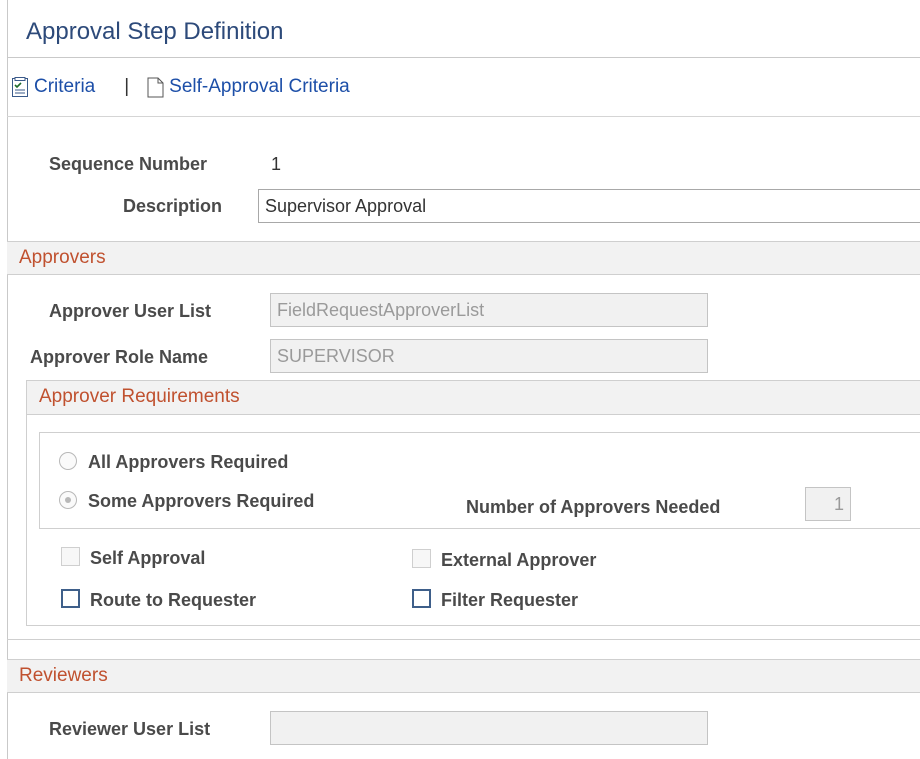 The height and width of the screenshot is (759, 920). Describe the element at coordinates (421, 598) in the screenshot. I see `filter-requester-checkbox` at that location.